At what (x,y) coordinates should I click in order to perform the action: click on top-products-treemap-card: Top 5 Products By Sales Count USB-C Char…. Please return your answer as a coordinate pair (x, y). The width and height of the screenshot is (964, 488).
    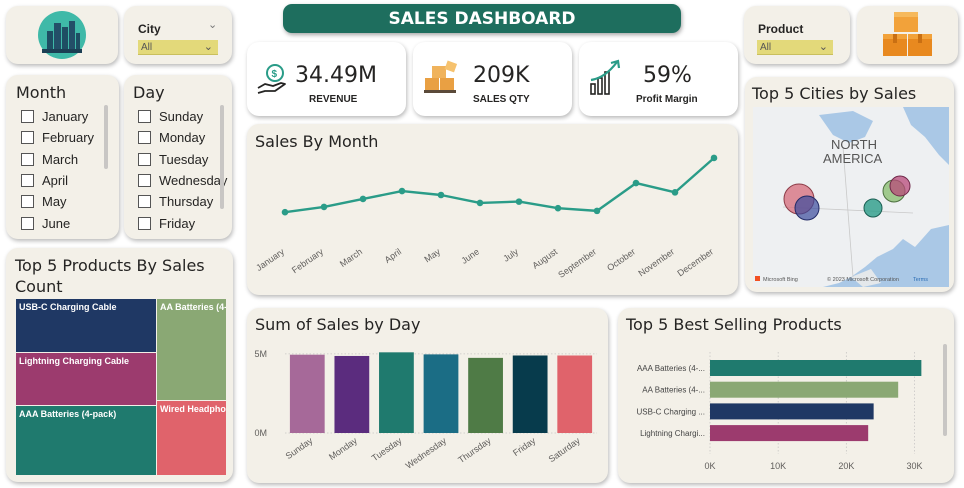
    Looking at the image, I should click on (119, 365).